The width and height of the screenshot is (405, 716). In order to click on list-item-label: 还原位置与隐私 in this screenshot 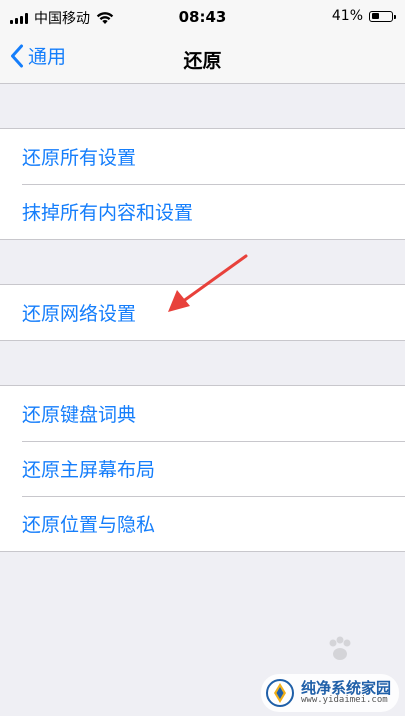, I will do `click(89, 525)`.